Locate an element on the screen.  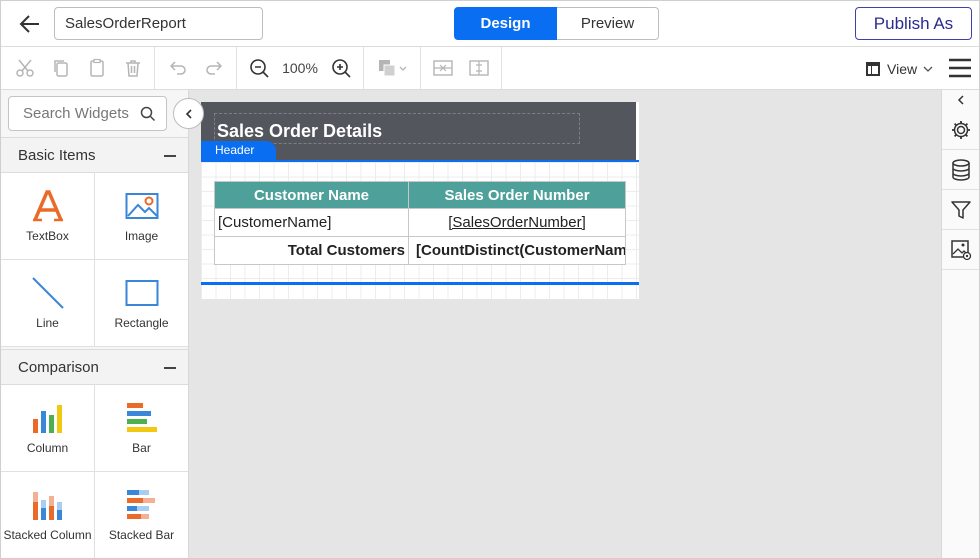
textbox-icon is located at coordinates (47, 206).